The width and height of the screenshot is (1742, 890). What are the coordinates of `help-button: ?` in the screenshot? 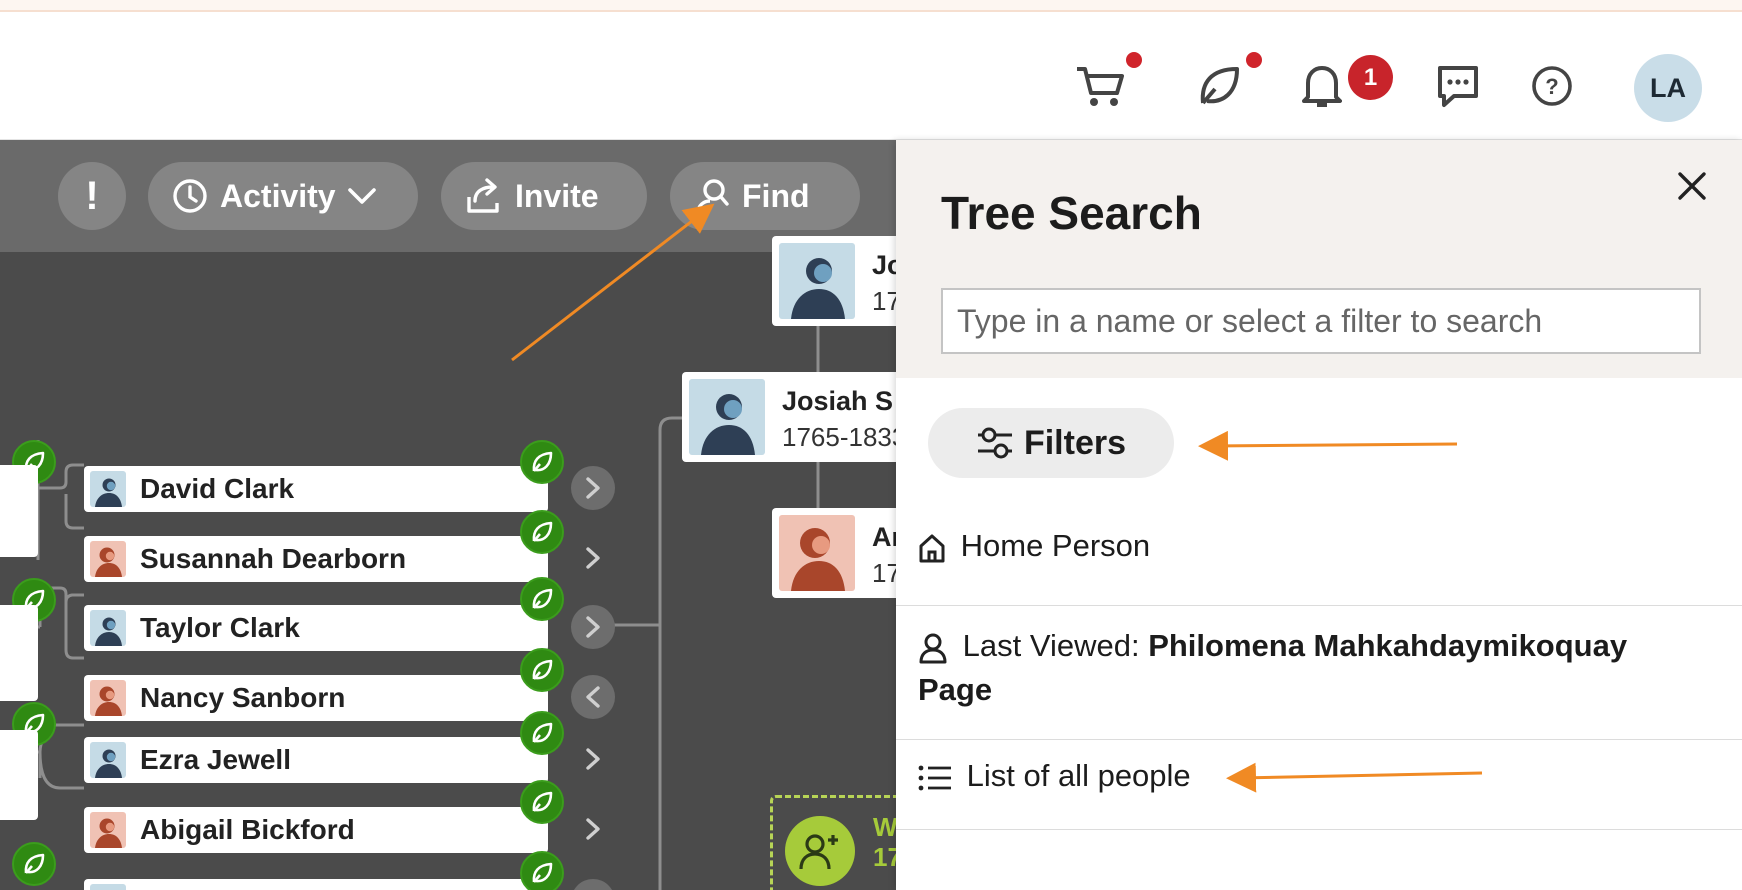 It's located at (1552, 86).